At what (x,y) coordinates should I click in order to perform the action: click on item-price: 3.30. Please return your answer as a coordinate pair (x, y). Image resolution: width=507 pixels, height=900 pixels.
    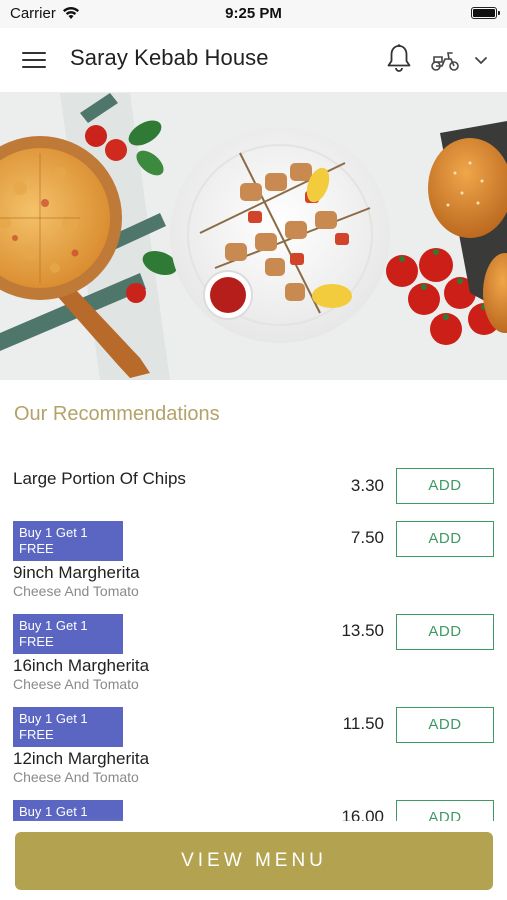
    Looking at the image, I should click on (367, 485).